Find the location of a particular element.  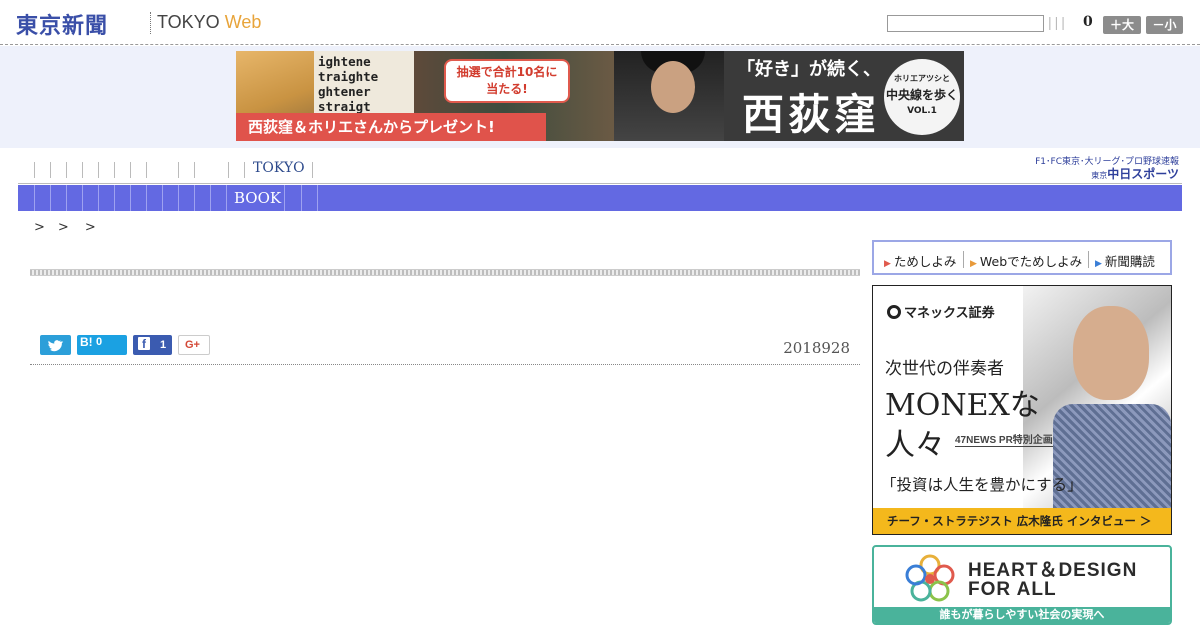

sidebar-link-label: ためしよみ is located at coordinates (925, 261).